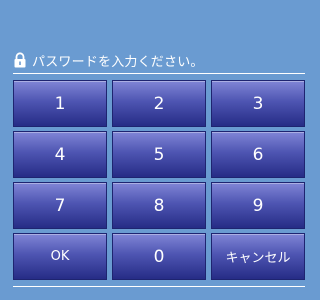  I want to click on password-prompt: パスワードを入力ください。, so click(108, 60).